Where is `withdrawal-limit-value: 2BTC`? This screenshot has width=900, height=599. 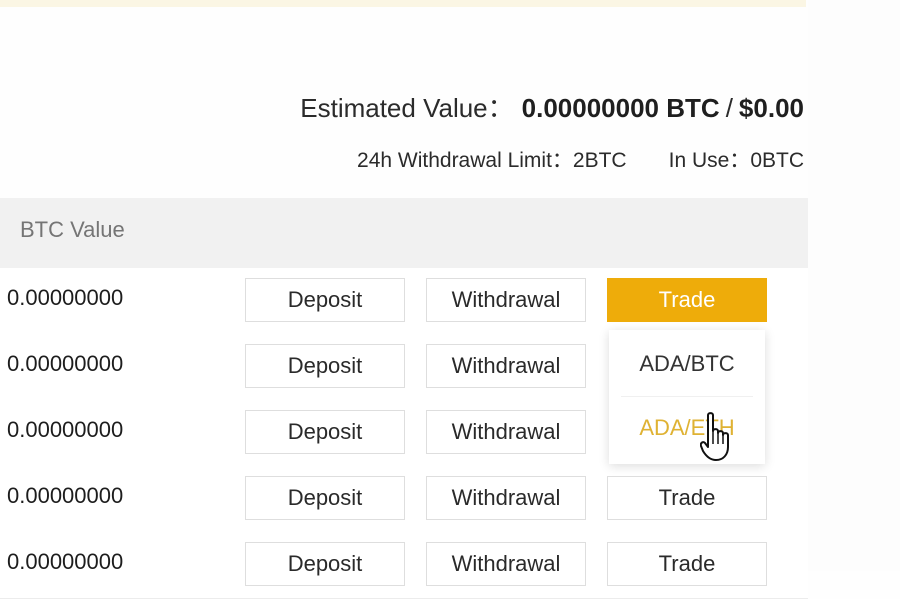
withdrawal-limit-value: 2BTC is located at coordinates (599, 160).